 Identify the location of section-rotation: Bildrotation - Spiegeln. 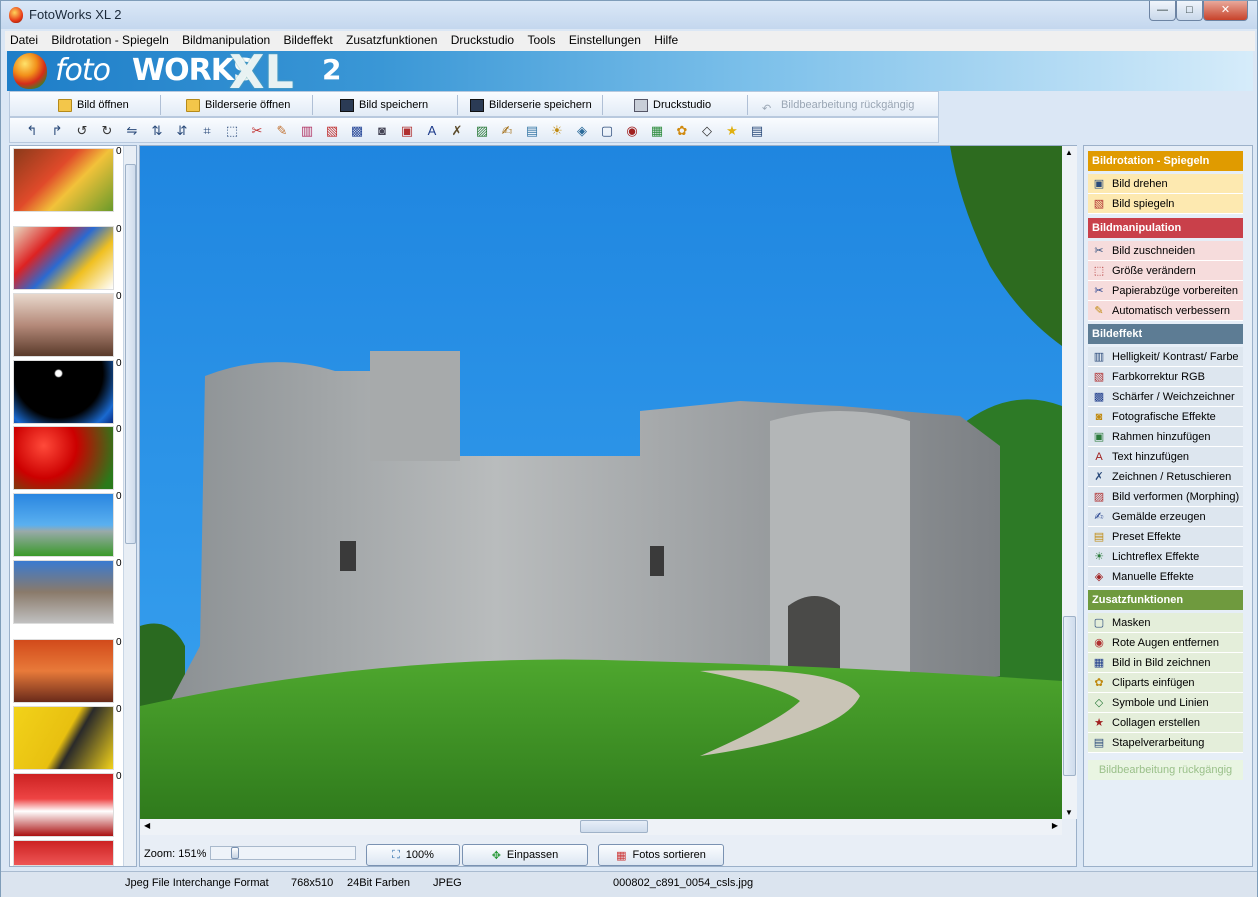
(1165, 161).